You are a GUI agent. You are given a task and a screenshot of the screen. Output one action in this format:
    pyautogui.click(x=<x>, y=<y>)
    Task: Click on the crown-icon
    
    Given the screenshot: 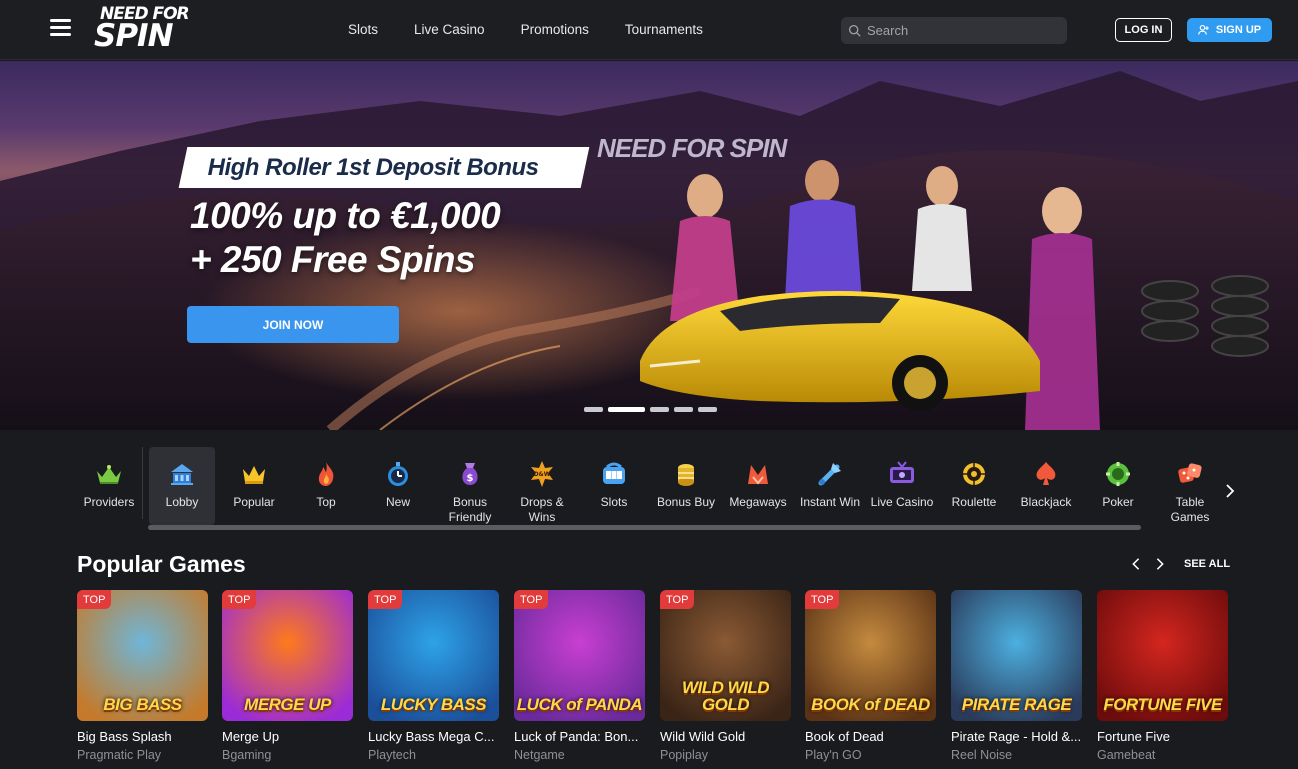 What is the action you would take?
    pyautogui.click(x=254, y=475)
    